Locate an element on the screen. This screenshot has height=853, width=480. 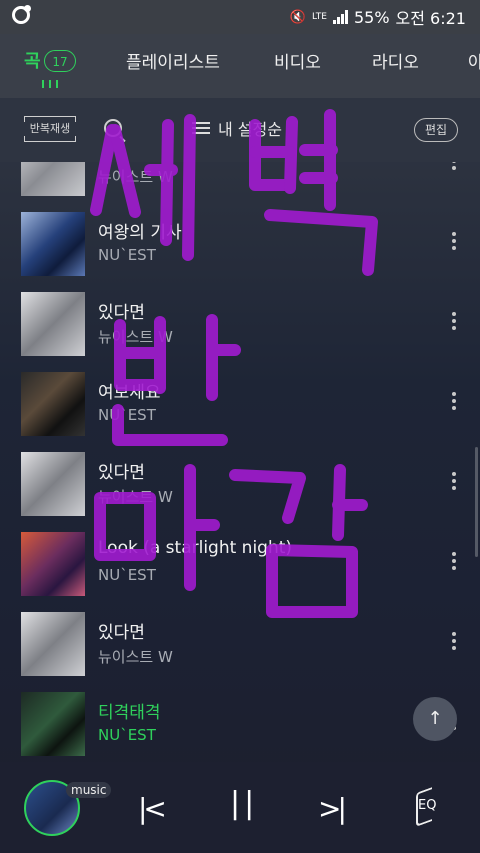
tab-playlist: 플레이리스트 is located at coordinates (173, 60).